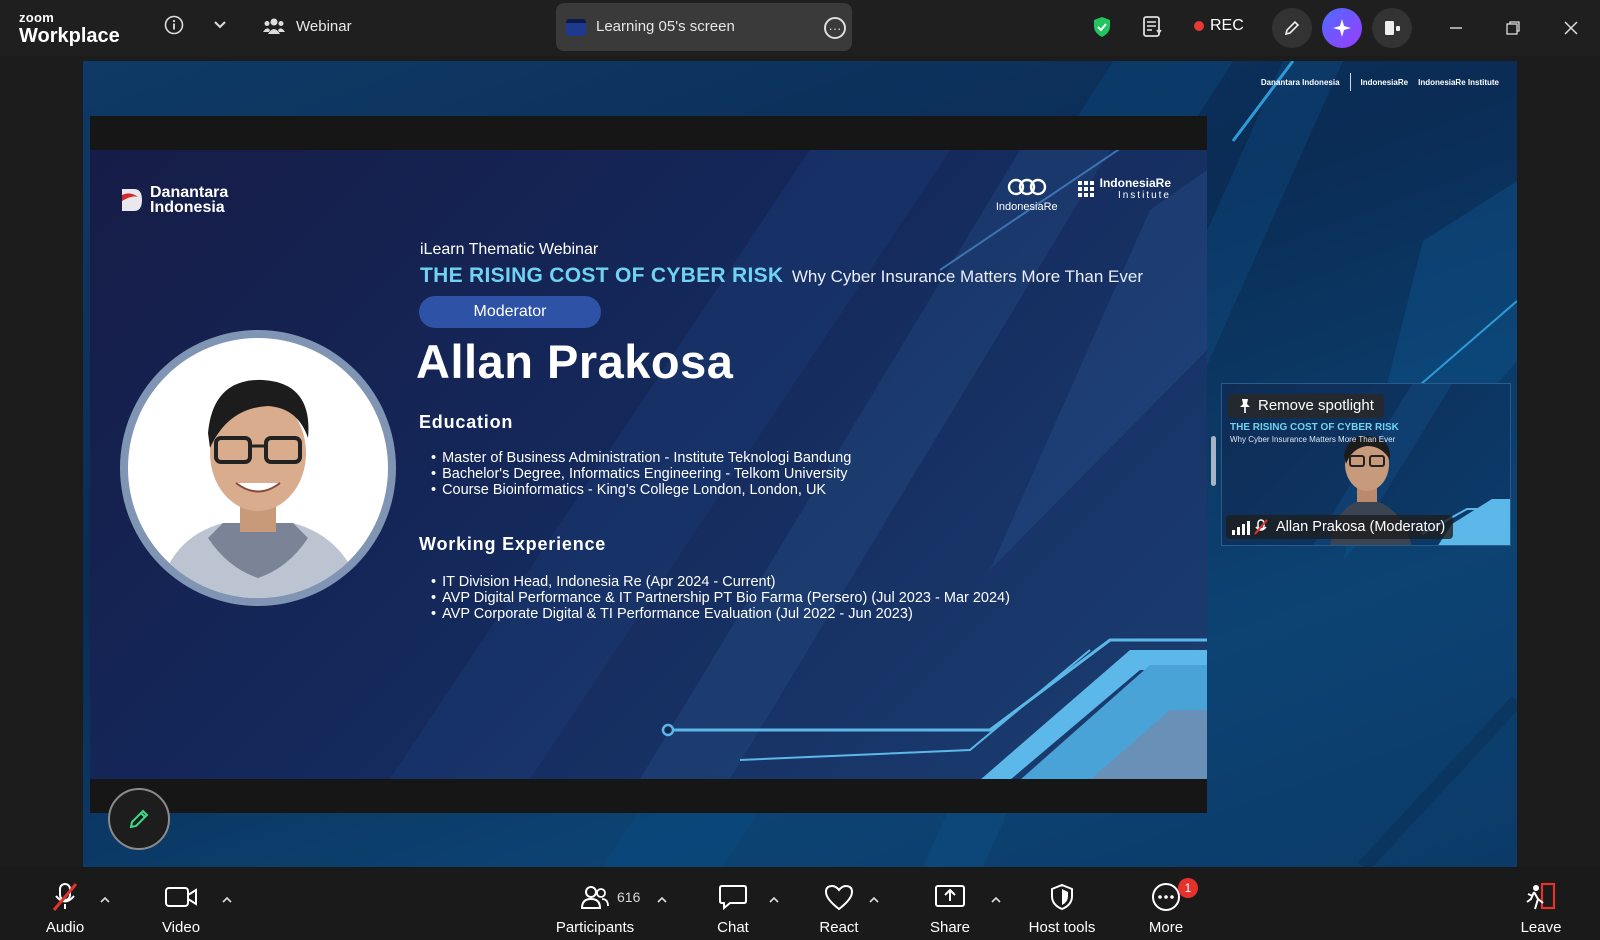 The height and width of the screenshot is (940, 1600). I want to click on meeting-type-label: Webinar, so click(324, 26).